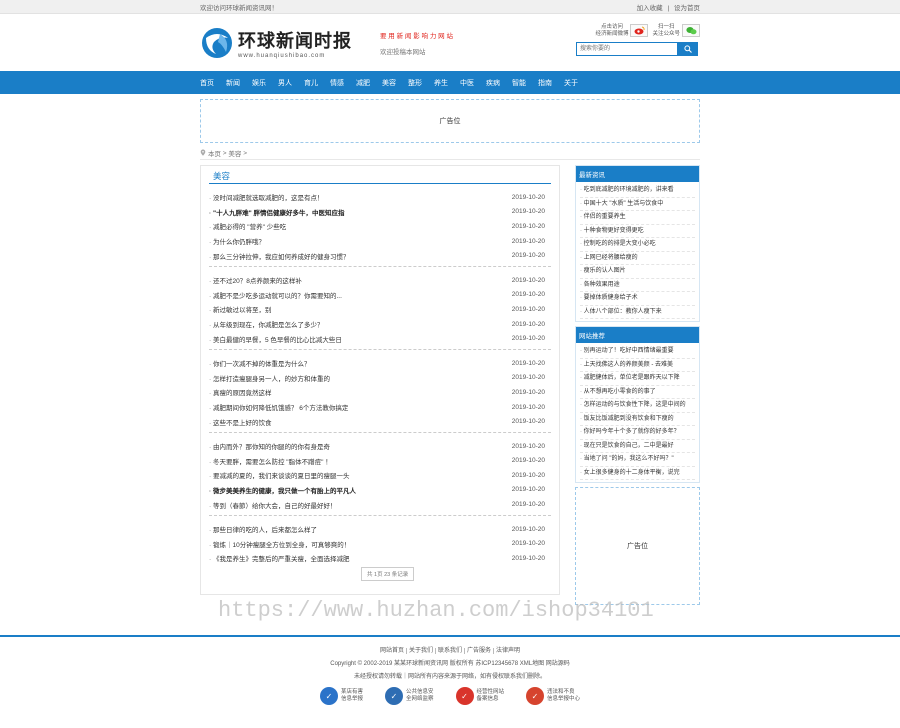 The image size is (900, 728). I want to click on nav-item: 减肥, so click(363, 83).